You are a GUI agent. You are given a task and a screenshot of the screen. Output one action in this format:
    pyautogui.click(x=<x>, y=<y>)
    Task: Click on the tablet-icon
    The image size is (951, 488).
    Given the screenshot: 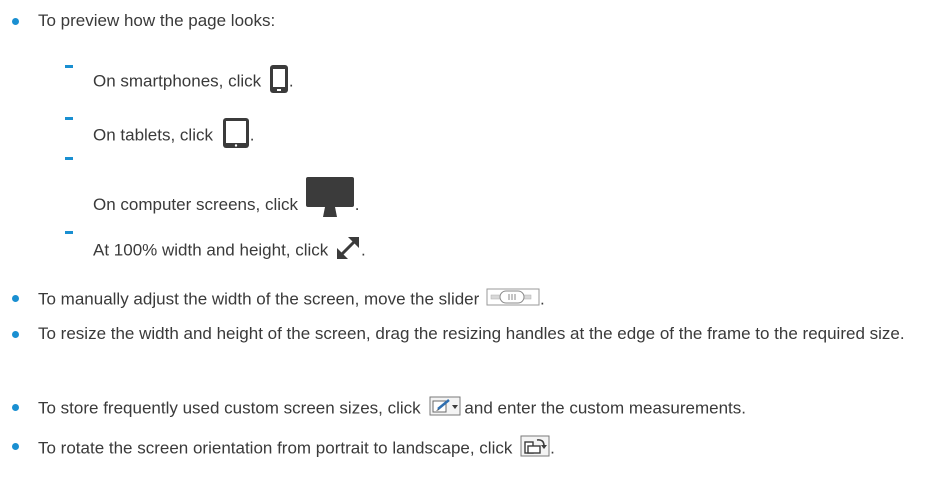 What is the action you would take?
    pyautogui.click(x=236, y=136)
    